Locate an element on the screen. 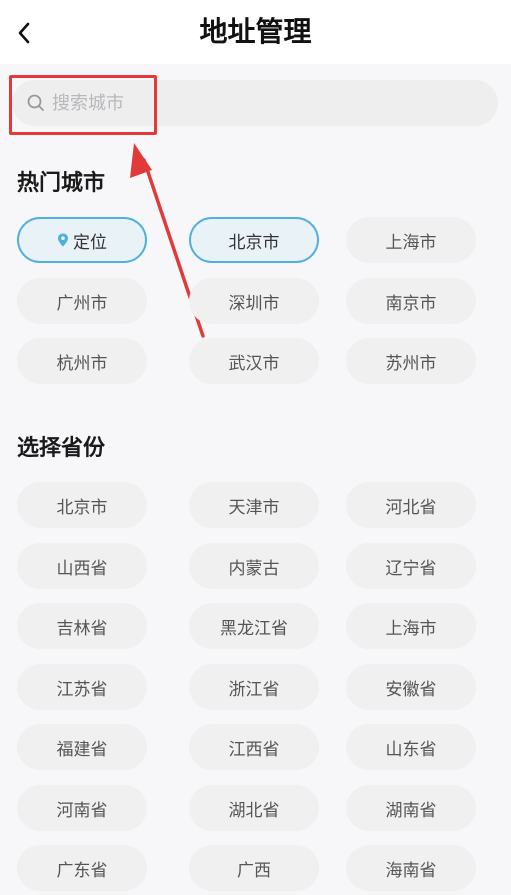 The image size is (511, 895). province-chip: 浙江省 is located at coordinates (254, 687).